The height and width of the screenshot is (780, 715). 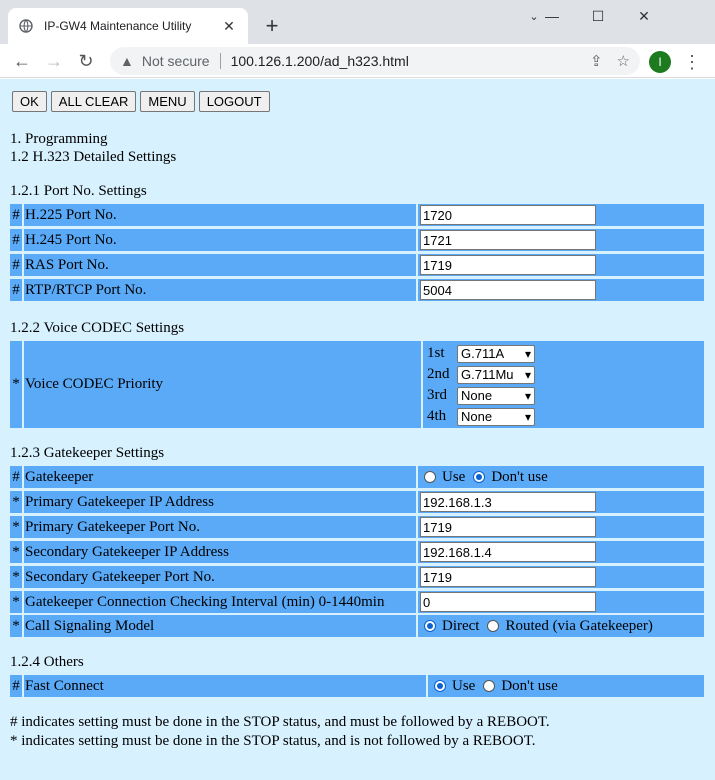 What do you see at coordinates (54, 61) in the screenshot?
I see `forward-arrow-icon: →` at bounding box center [54, 61].